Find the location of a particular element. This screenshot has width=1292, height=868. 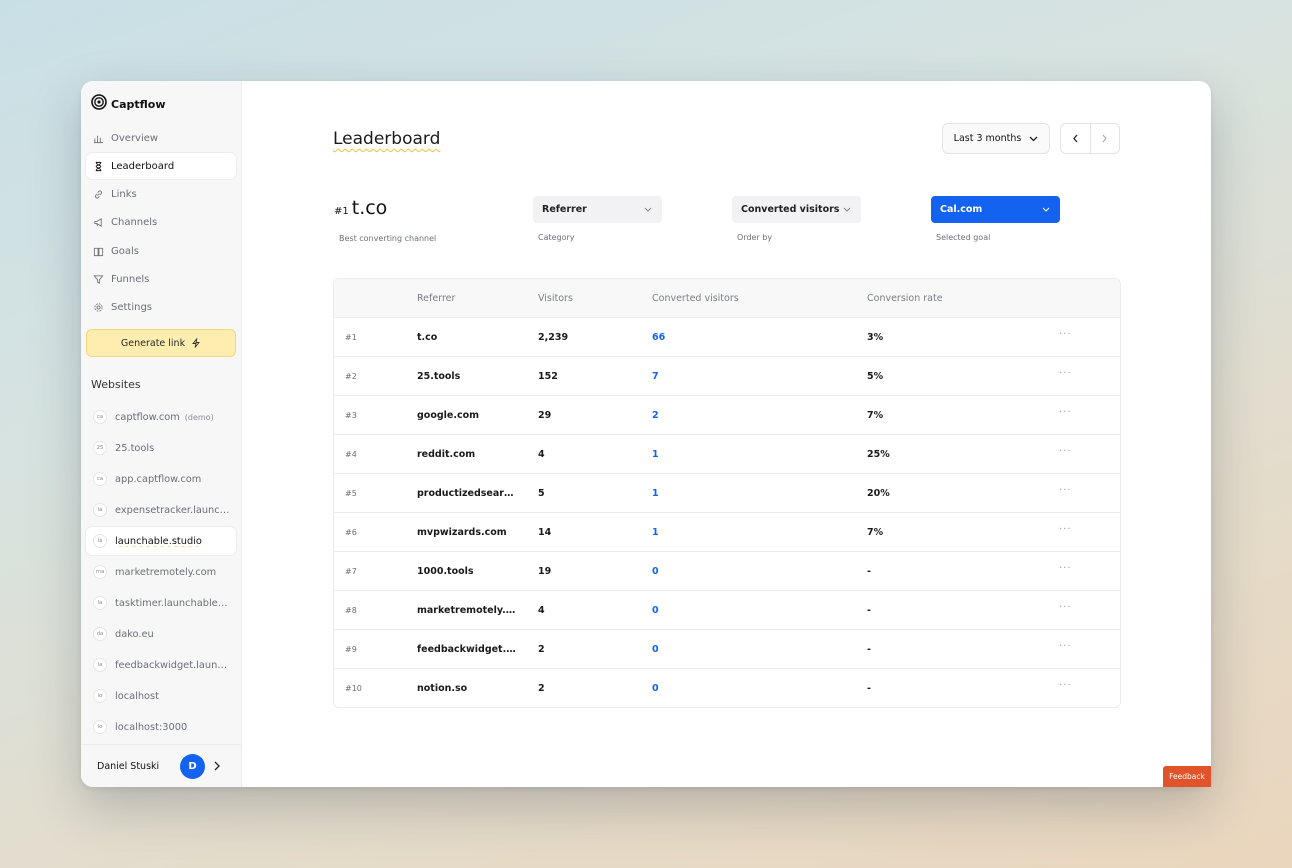

date-range-label: Last 3 months is located at coordinates (987, 138).